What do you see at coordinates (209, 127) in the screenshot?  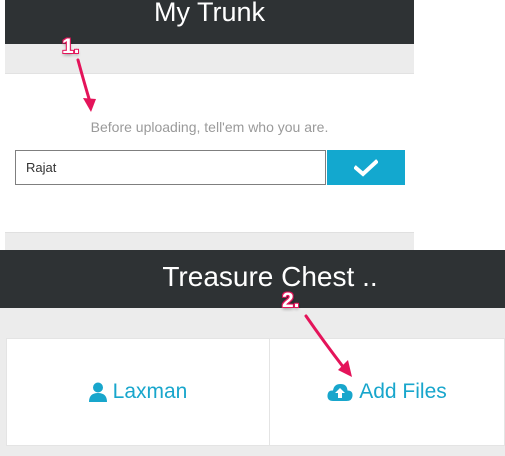 I see `identify-hint: Before uploading, tell'em who you are.` at bounding box center [209, 127].